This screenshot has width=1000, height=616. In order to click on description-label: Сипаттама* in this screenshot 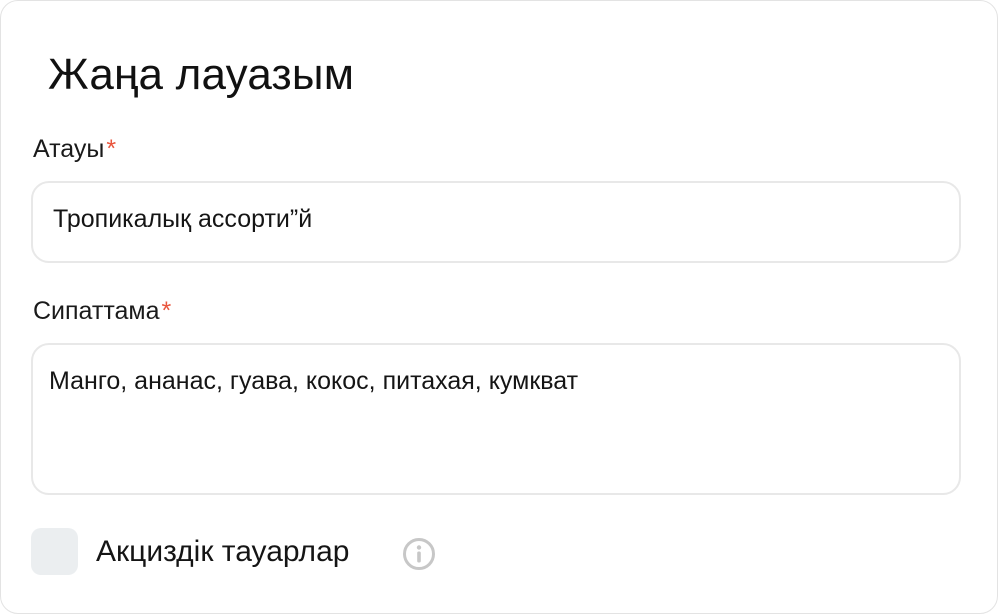, I will do `click(102, 311)`.